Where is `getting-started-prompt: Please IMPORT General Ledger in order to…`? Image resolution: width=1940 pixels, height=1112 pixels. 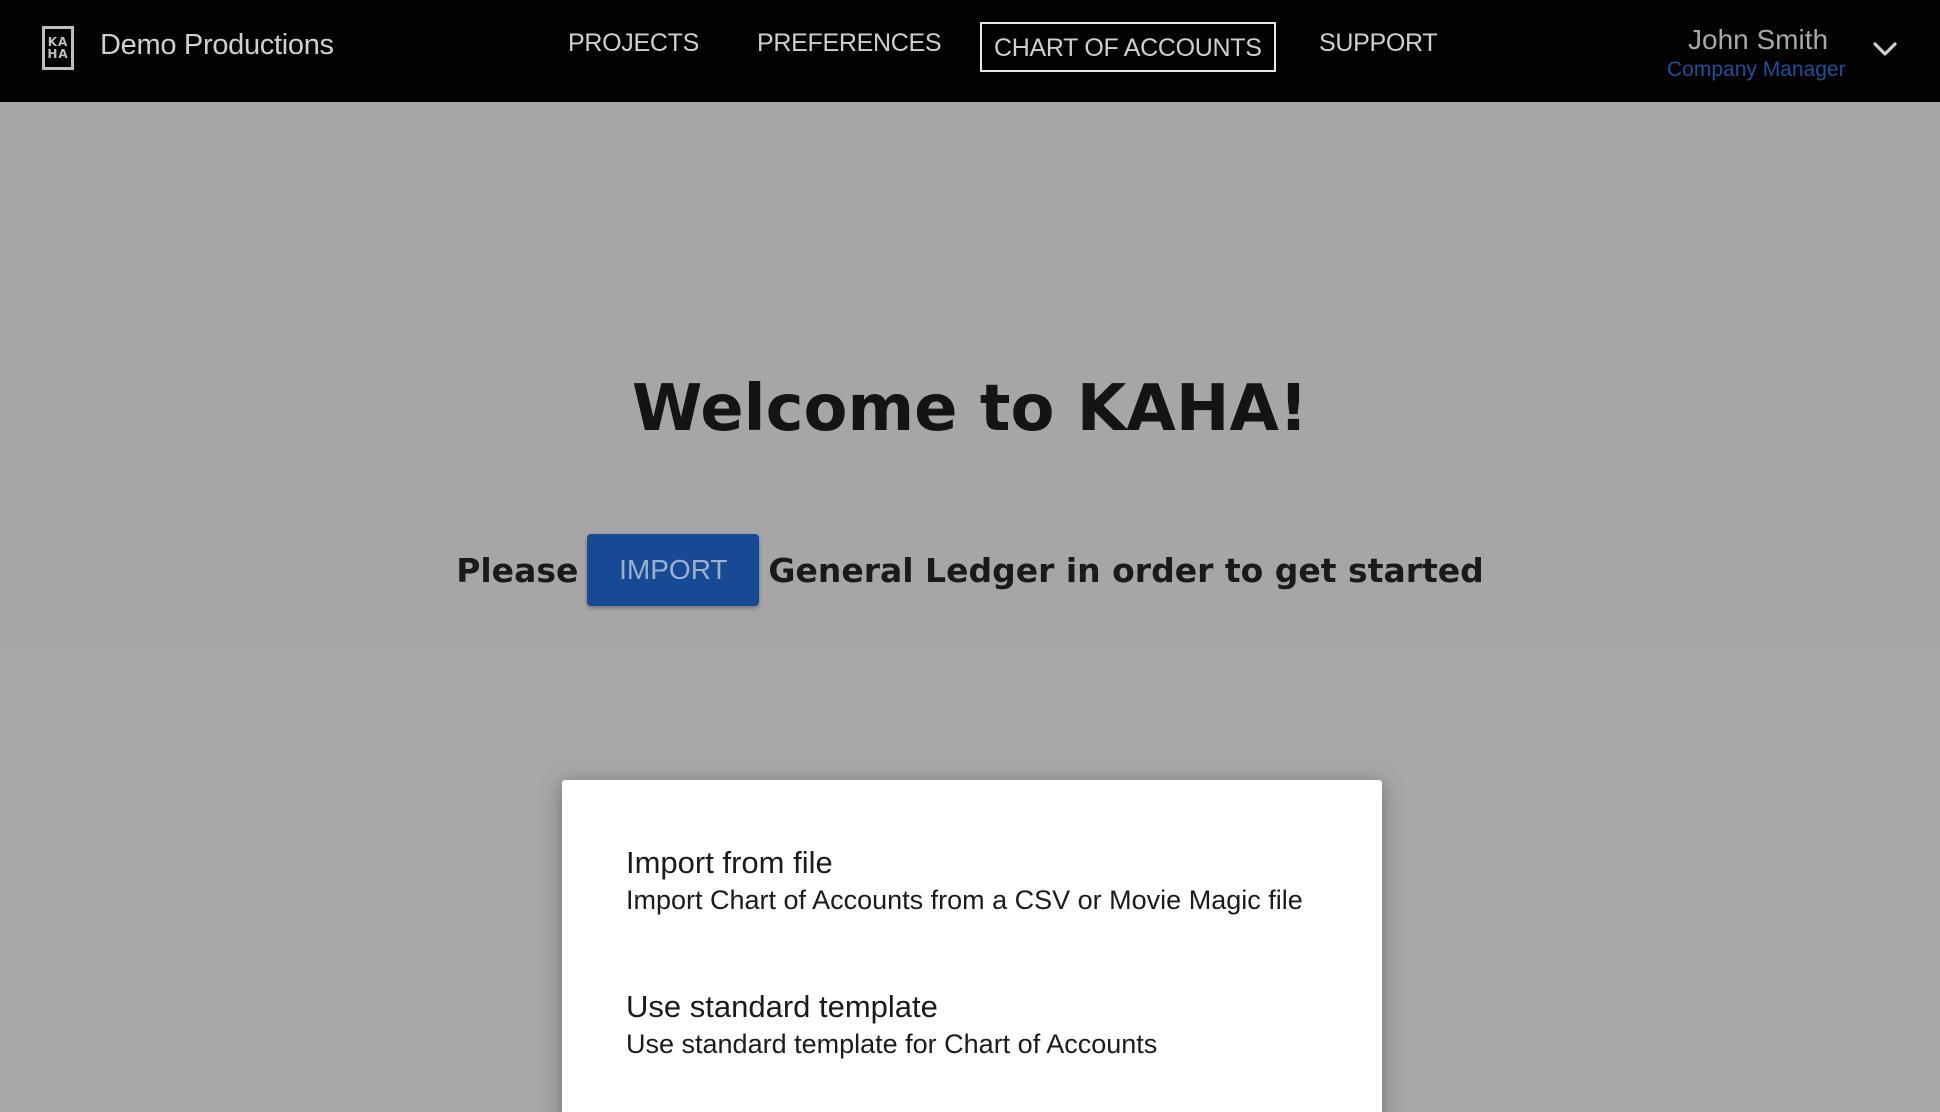
getting-started-prompt: Please IMPORT General Ledger in order to… is located at coordinates (970, 570).